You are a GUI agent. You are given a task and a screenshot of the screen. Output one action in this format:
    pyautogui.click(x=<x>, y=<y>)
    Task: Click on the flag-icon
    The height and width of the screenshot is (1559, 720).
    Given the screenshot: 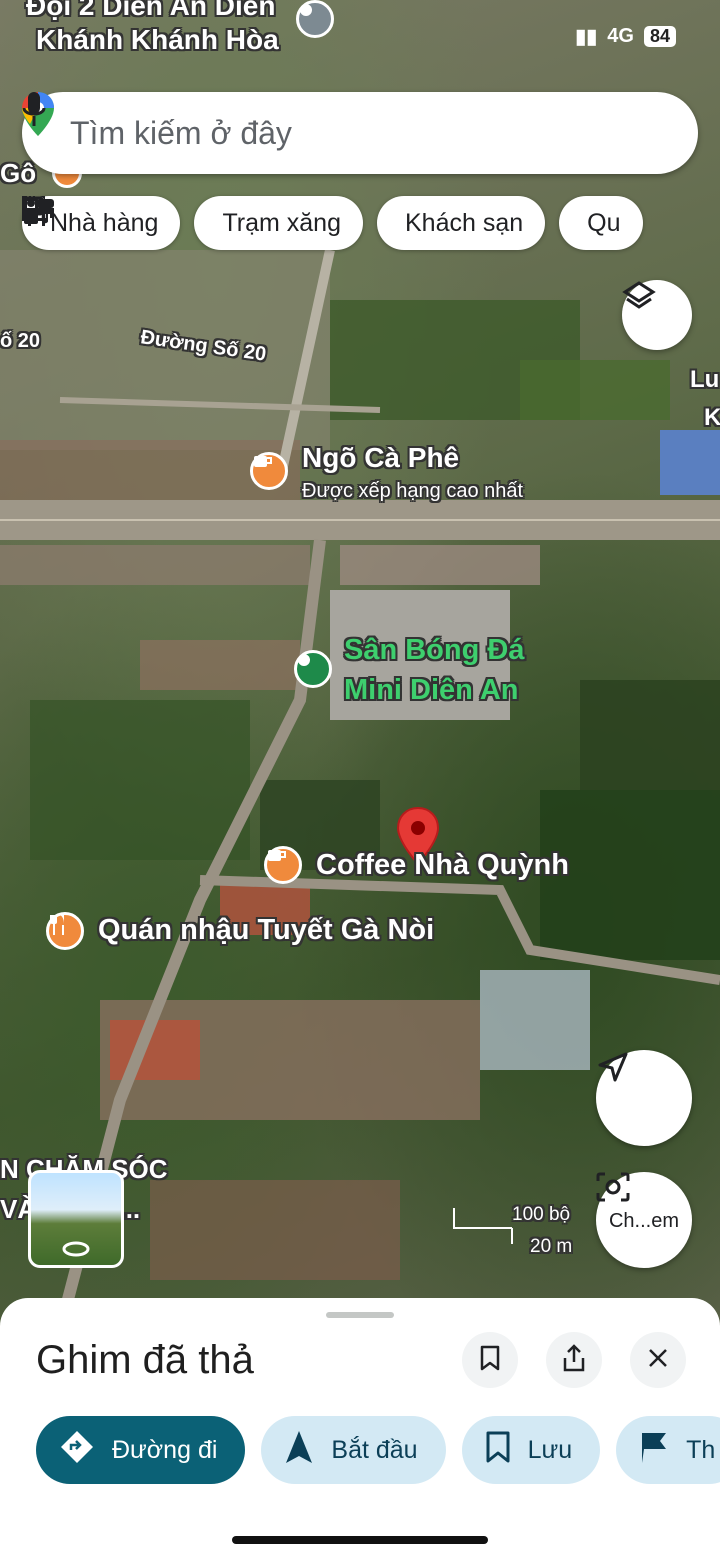 What is the action you would take?
    pyautogui.click(x=654, y=1450)
    